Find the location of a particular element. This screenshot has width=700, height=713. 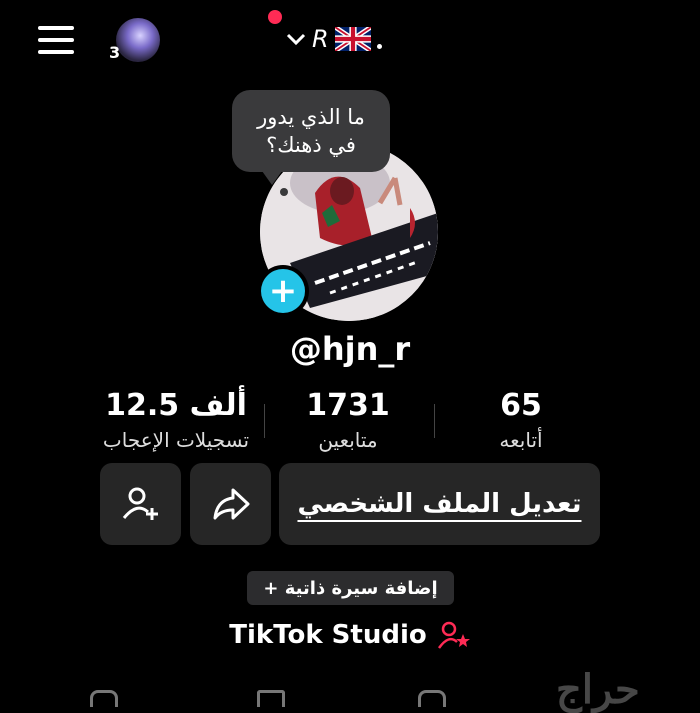

following-label: أتابعه is located at coordinates (521, 440).